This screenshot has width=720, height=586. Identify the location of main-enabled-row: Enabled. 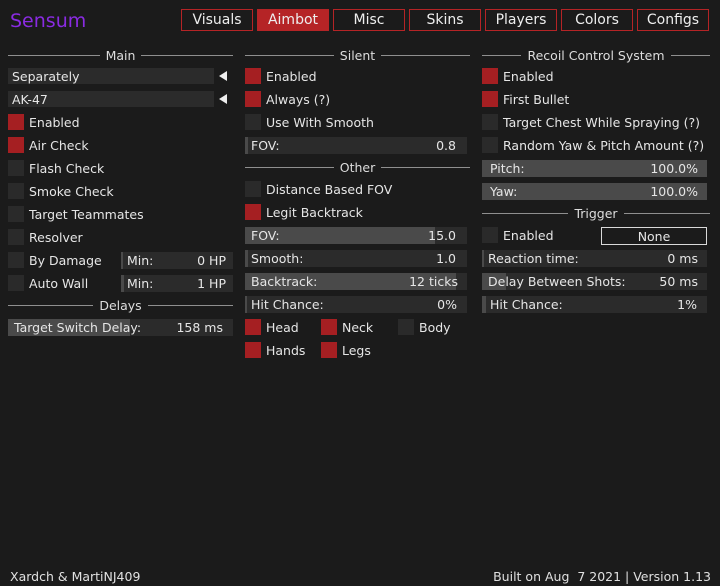
(44, 122).